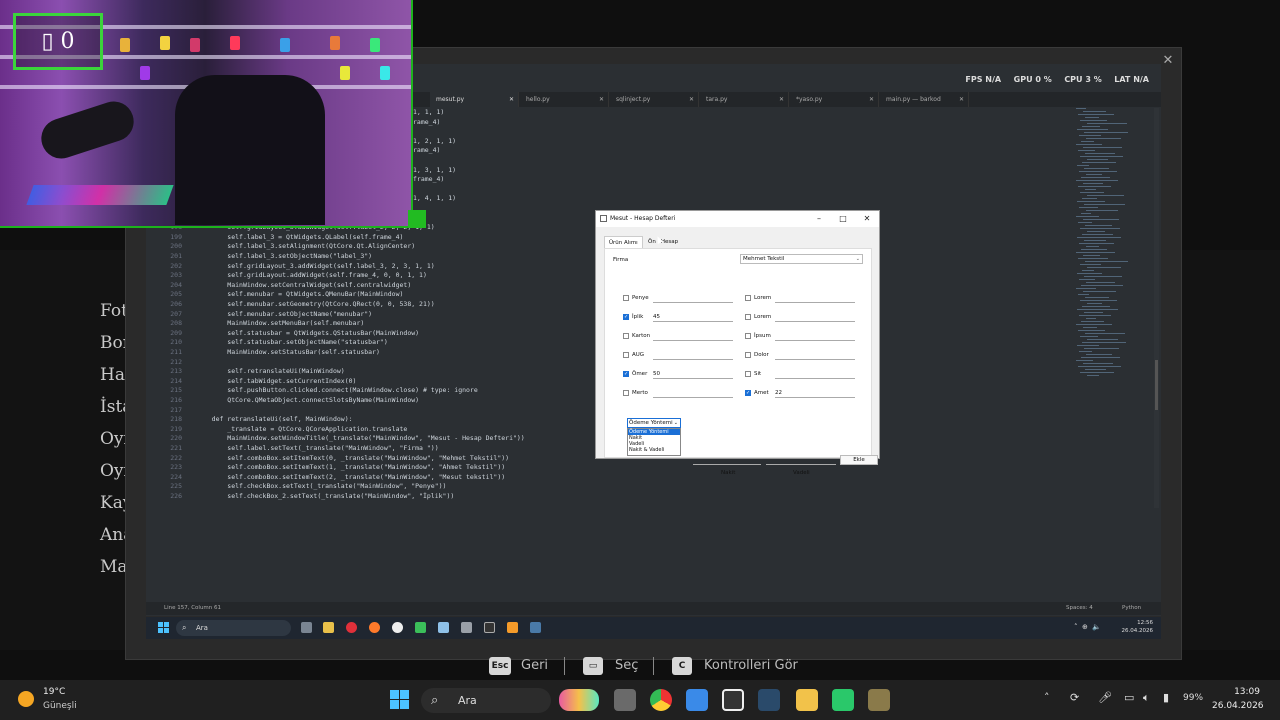 The width and height of the screenshot is (1280, 720). What do you see at coordinates (733, 700) in the screenshot?
I see `vivaldi-icon` at bounding box center [733, 700].